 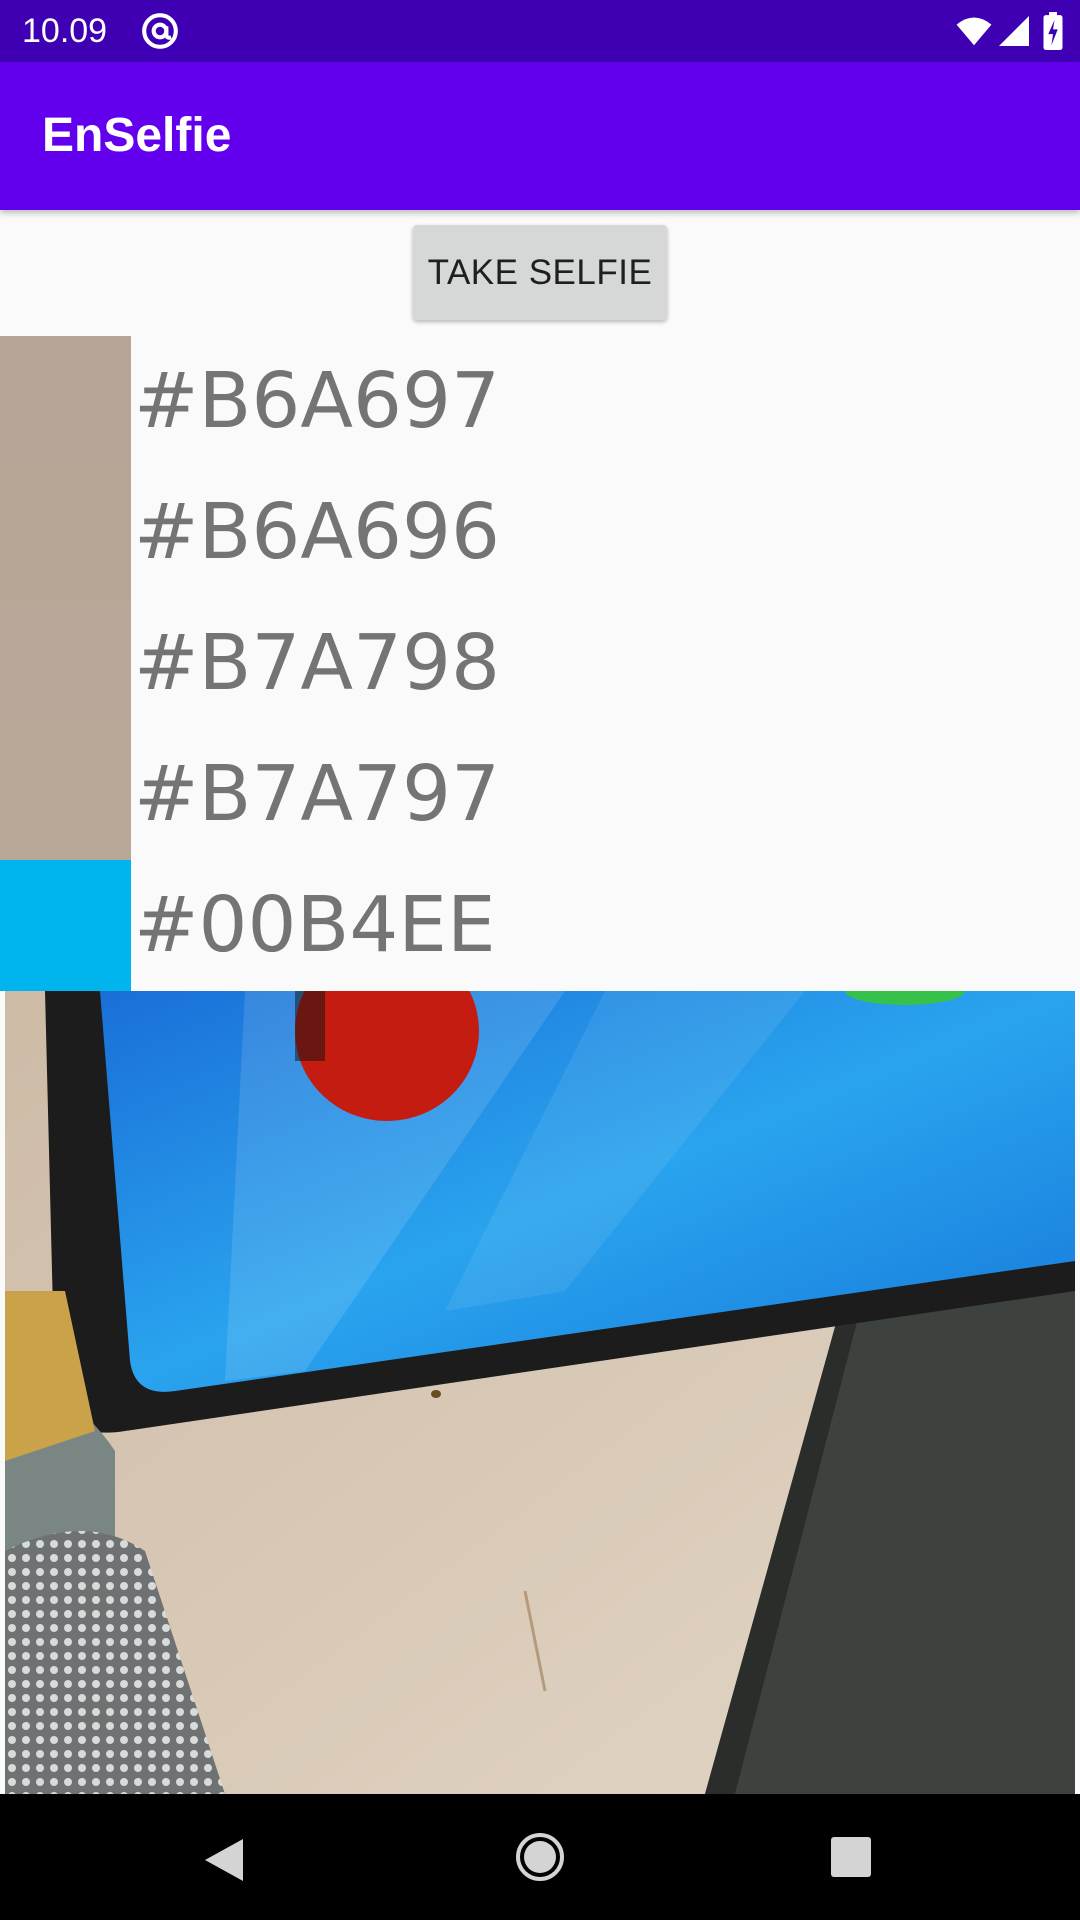 What do you see at coordinates (317, 401) in the screenshot?
I see `color-hex-label: #B6A697` at bounding box center [317, 401].